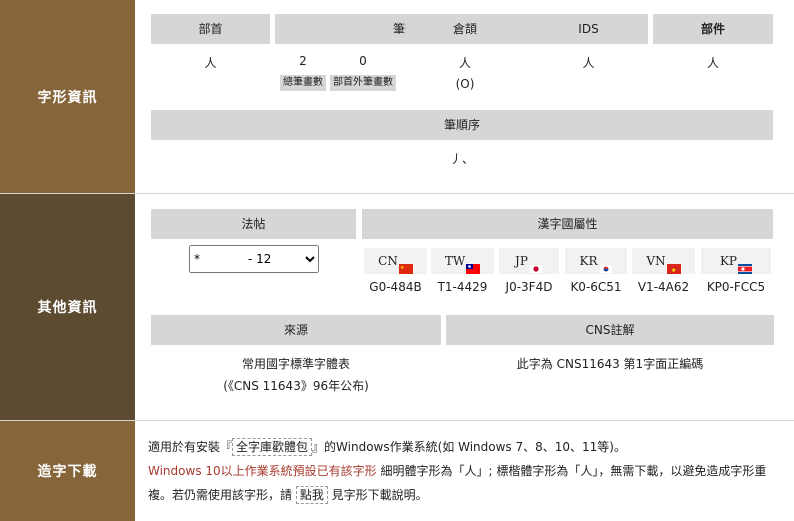 This screenshot has height=521, width=794. What do you see at coordinates (67, 307) in the screenshot?
I see `other-info-label: 其他資訊` at bounding box center [67, 307].